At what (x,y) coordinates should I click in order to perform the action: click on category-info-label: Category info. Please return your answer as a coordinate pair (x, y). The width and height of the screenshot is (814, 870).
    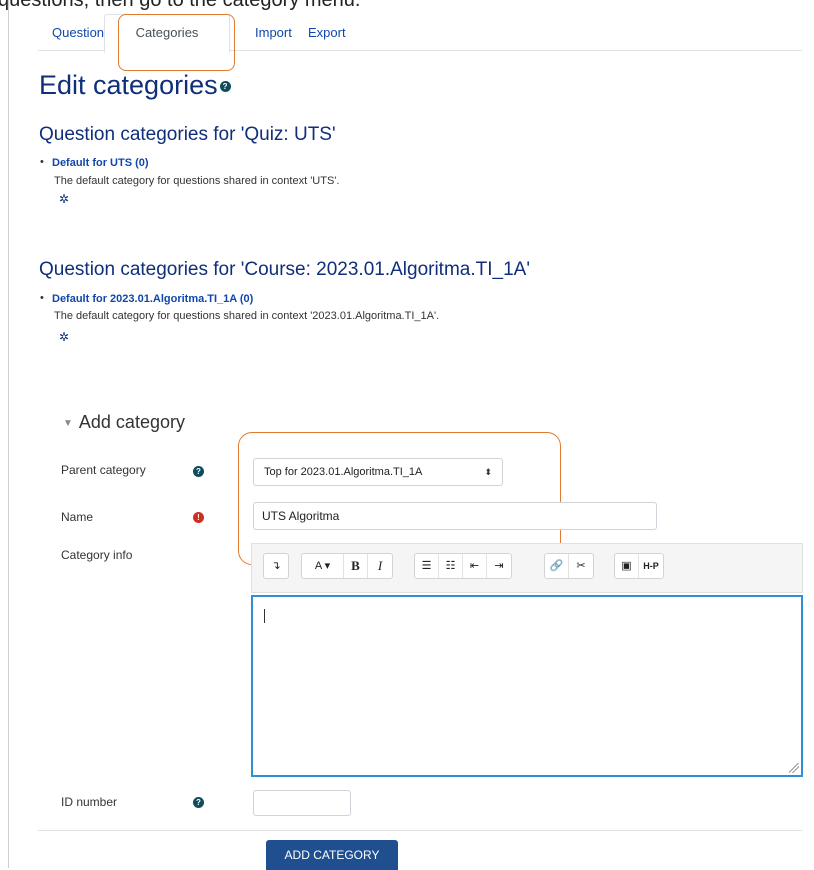
    Looking at the image, I should click on (97, 555).